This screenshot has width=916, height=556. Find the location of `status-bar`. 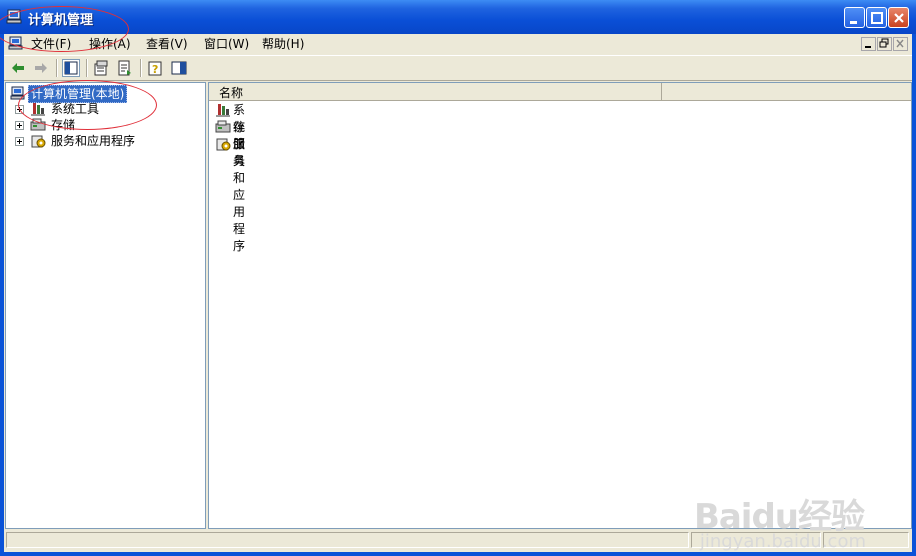

status-bar is located at coordinates (458, 540).